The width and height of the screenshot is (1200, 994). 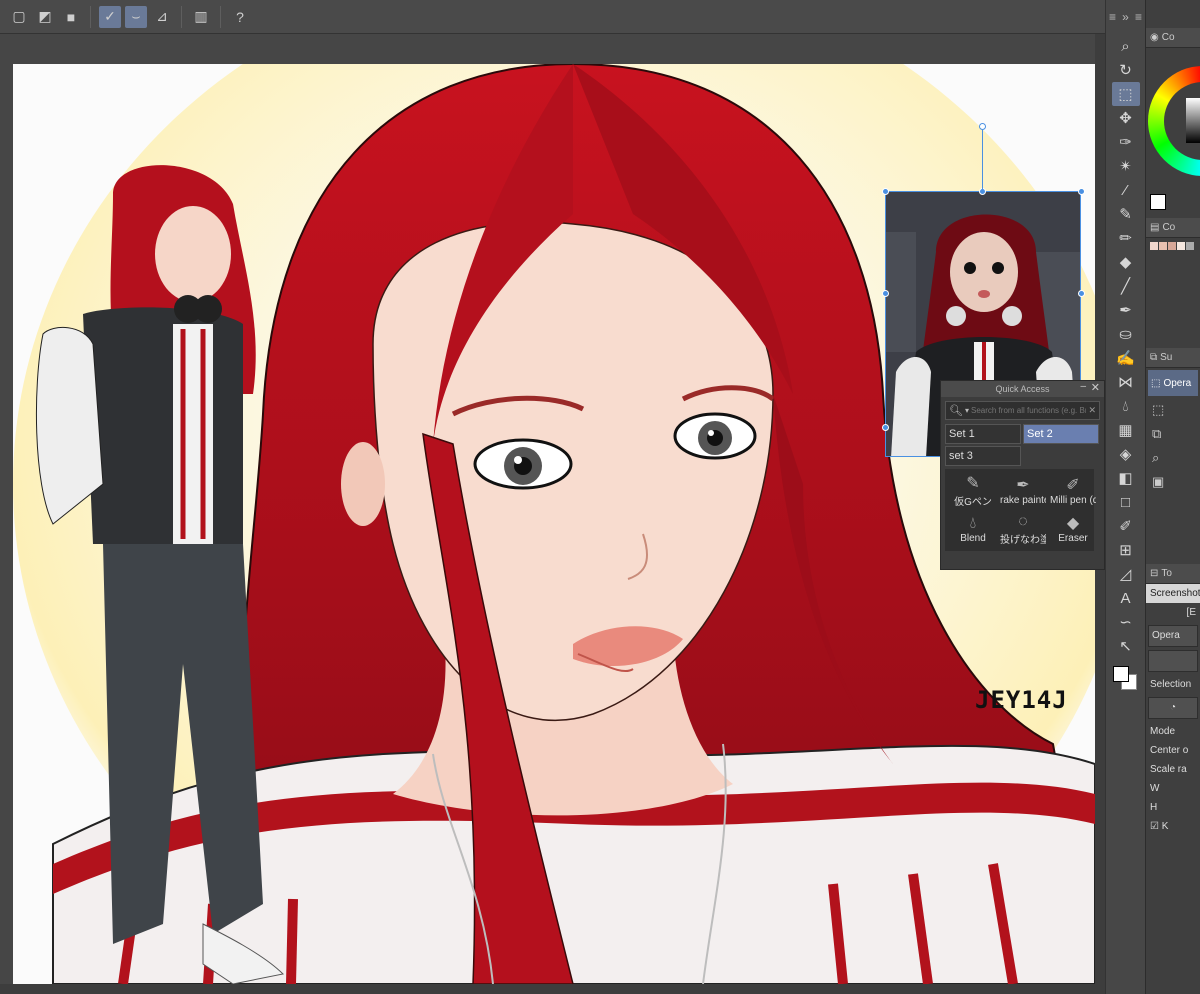 I want to click on operation-button: Opera, so click(x=1173, y=636).